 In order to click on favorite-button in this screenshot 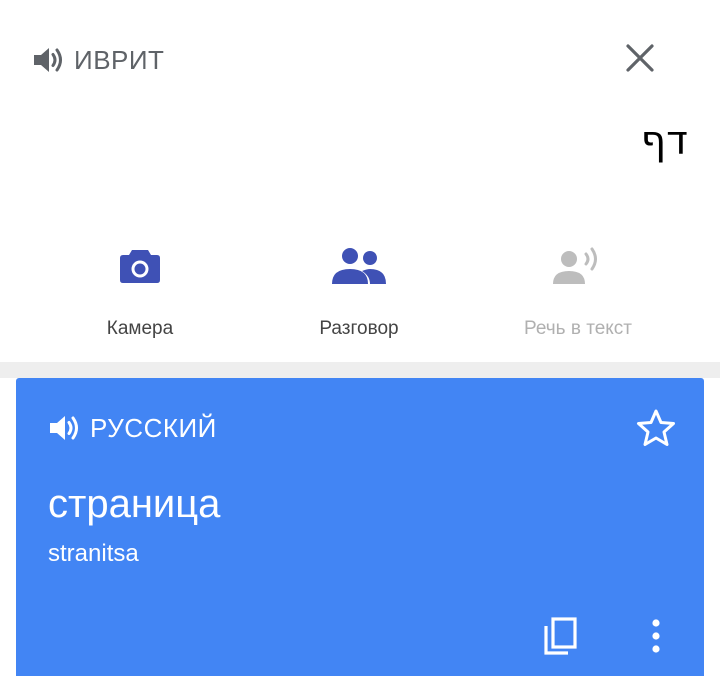, I will do `click(656, 428)`.